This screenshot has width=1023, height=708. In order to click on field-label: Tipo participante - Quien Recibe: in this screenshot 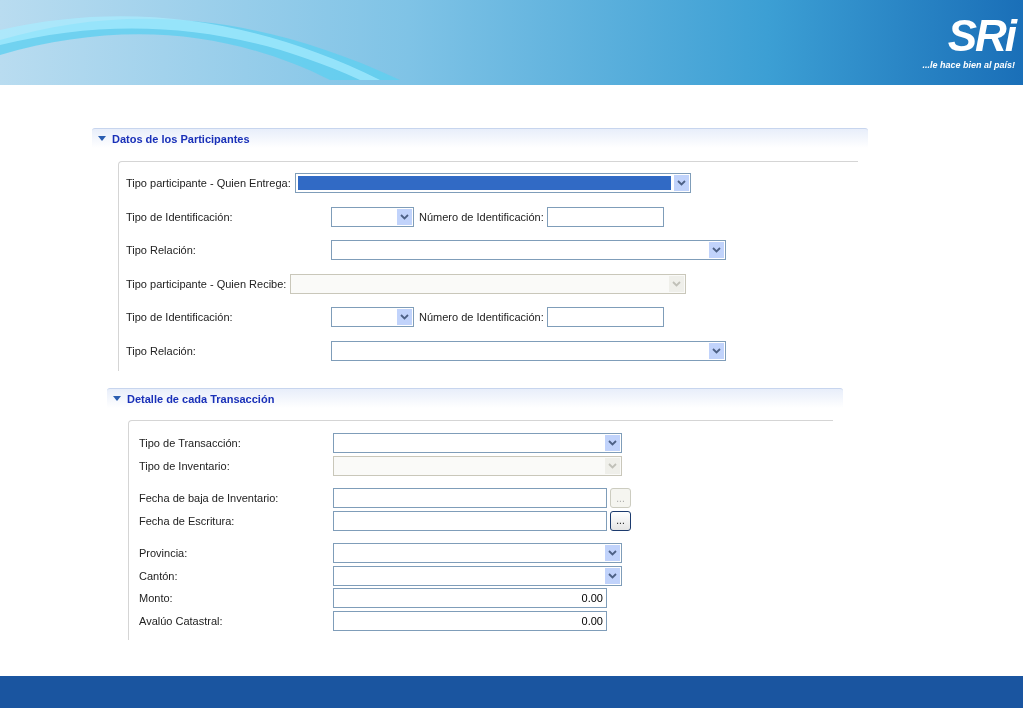, I will do `click(206, 284)`.